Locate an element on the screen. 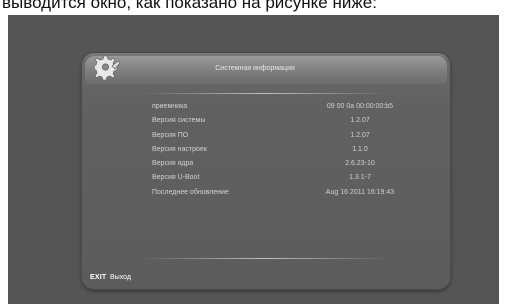 This screenshot has width=507, height=304. info-value: 2.6.23-10 is located at coordinates (360, 164).